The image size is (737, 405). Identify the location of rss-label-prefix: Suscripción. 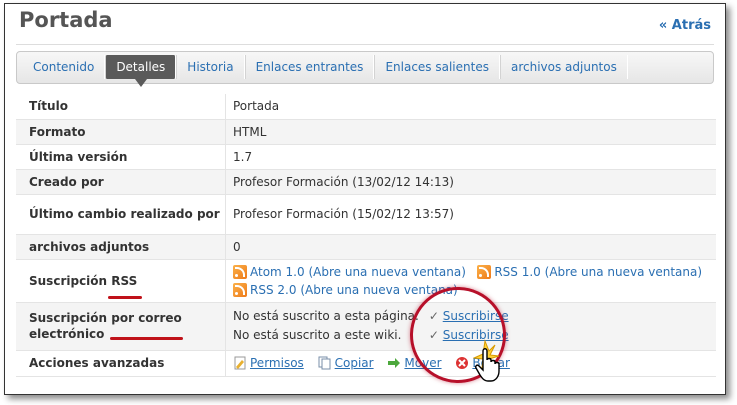
(68, 280).